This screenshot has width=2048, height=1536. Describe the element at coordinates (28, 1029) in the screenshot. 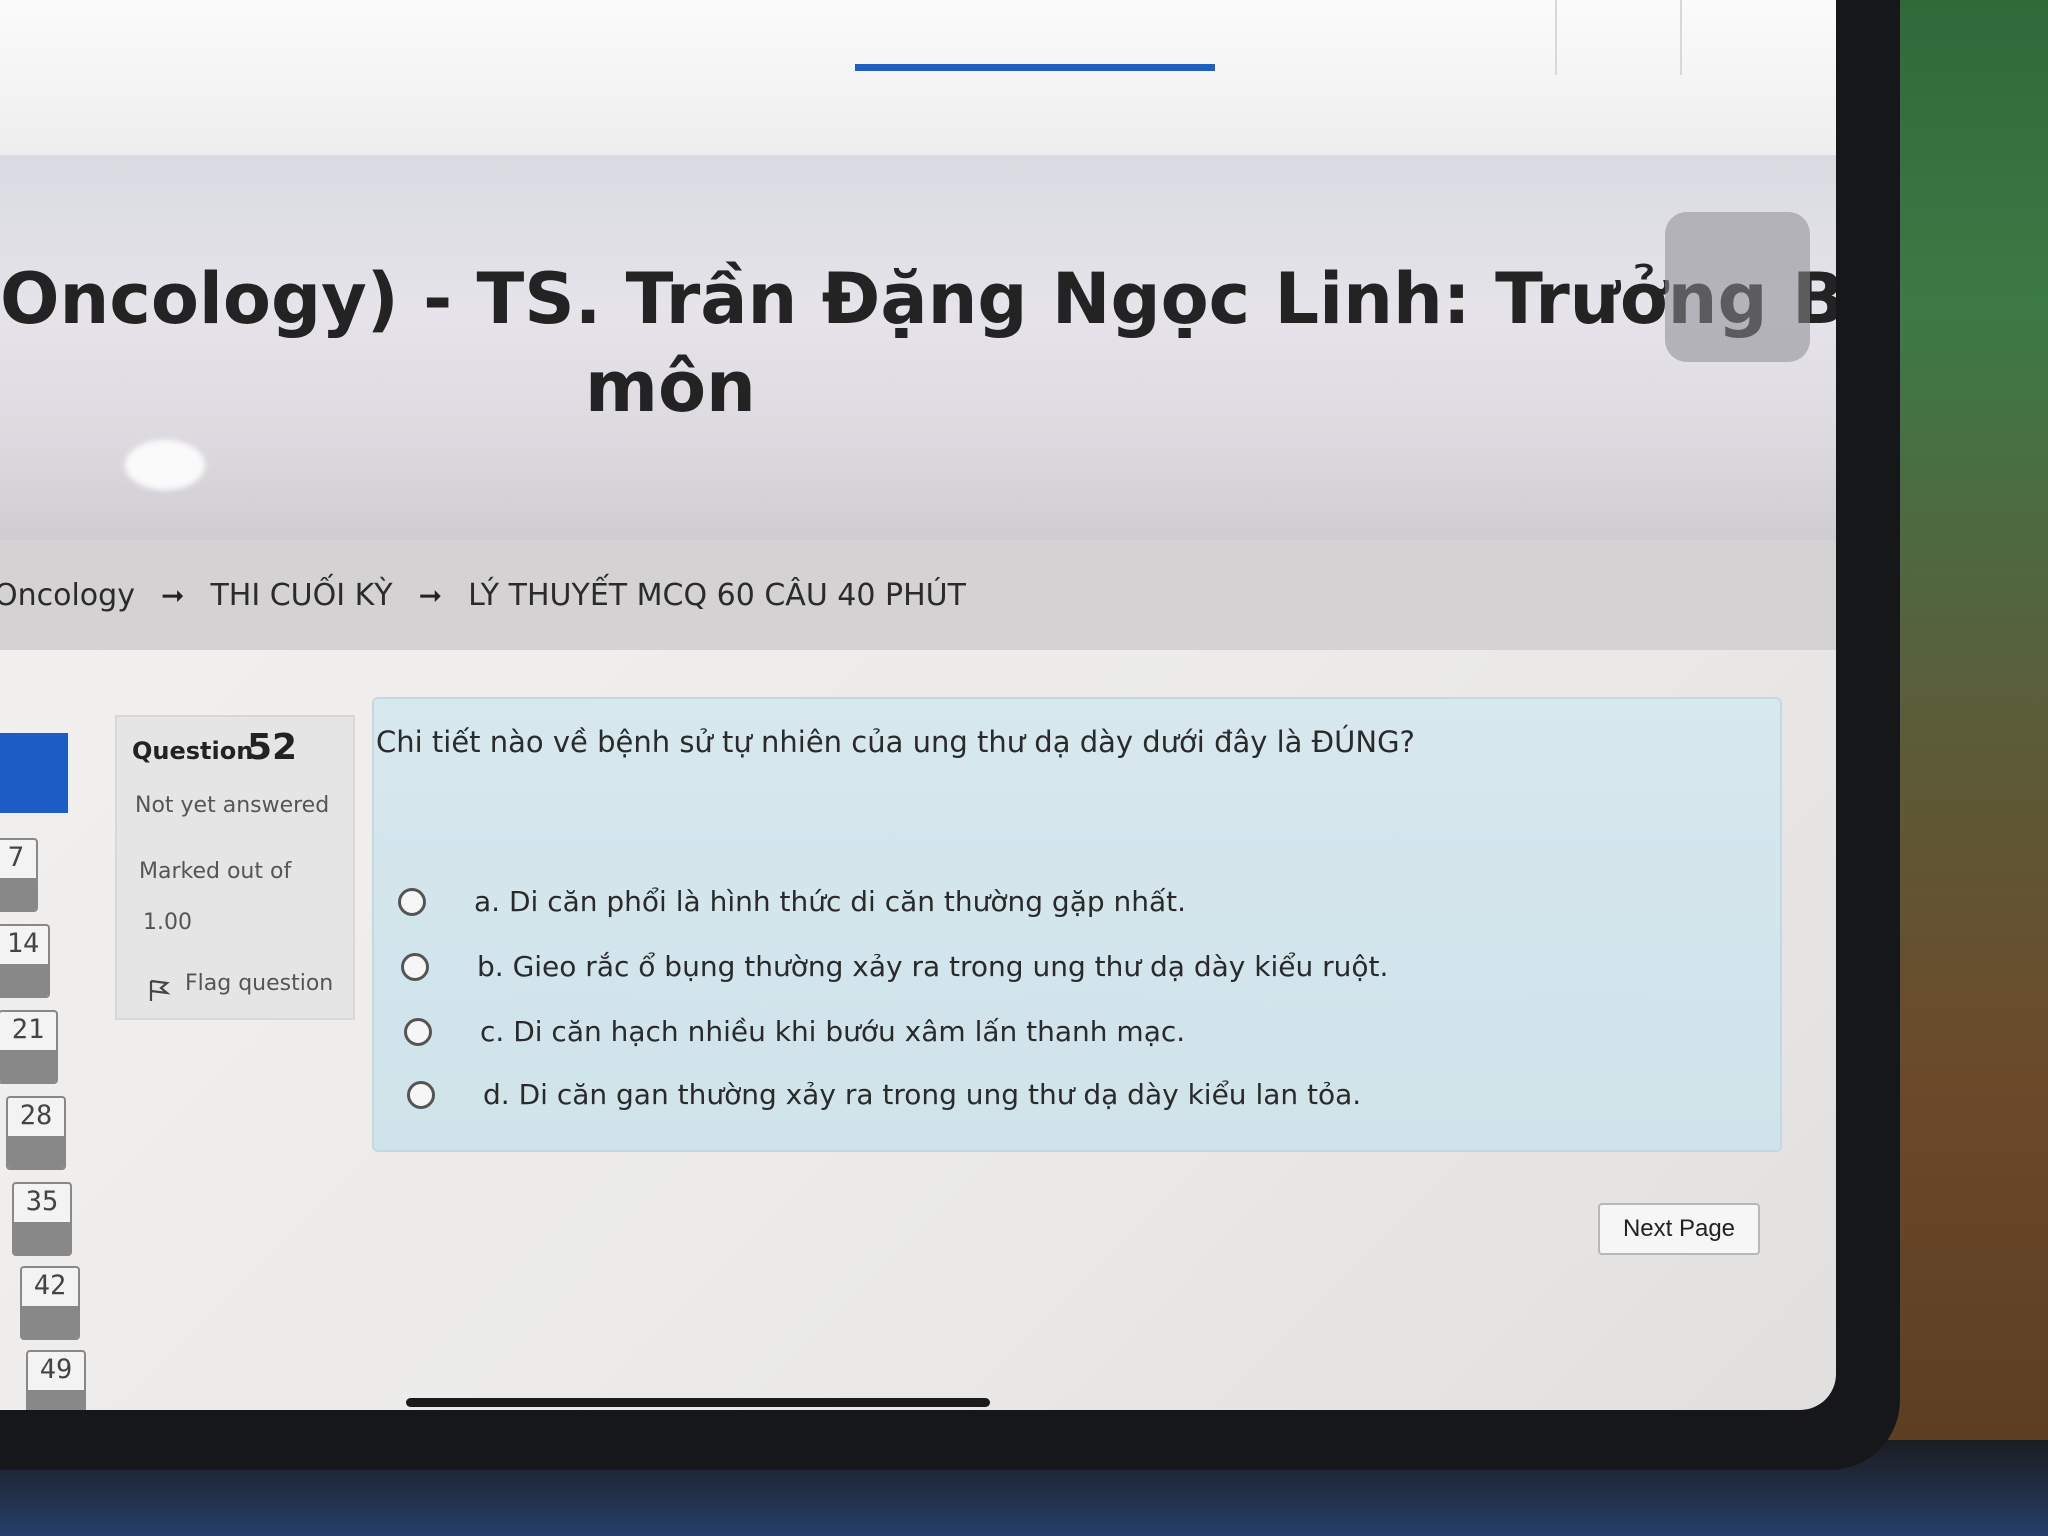

I see `quiz-nav-number: 21` at that location.